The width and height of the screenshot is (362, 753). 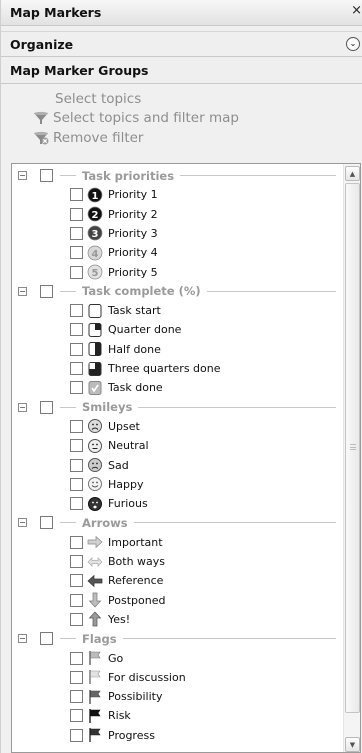 I want to click on marker-row: Both ways, so click(x=177, y=561).